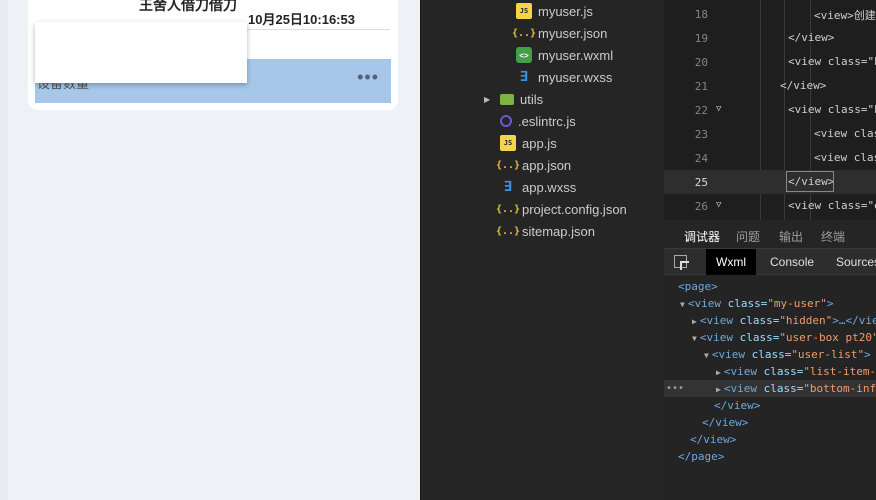 This screenshot has width=876, height=500. I want to click on line-number: 23, so click(701, 134).